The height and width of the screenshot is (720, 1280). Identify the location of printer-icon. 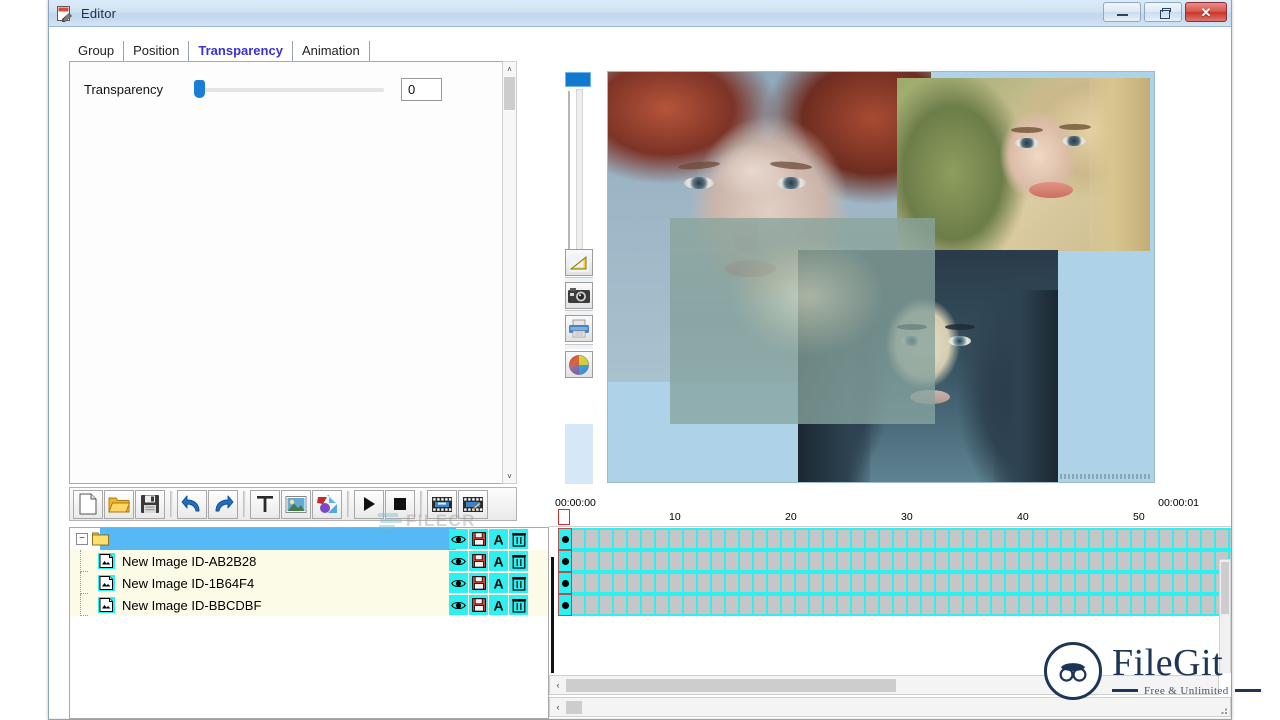
(579, 328).